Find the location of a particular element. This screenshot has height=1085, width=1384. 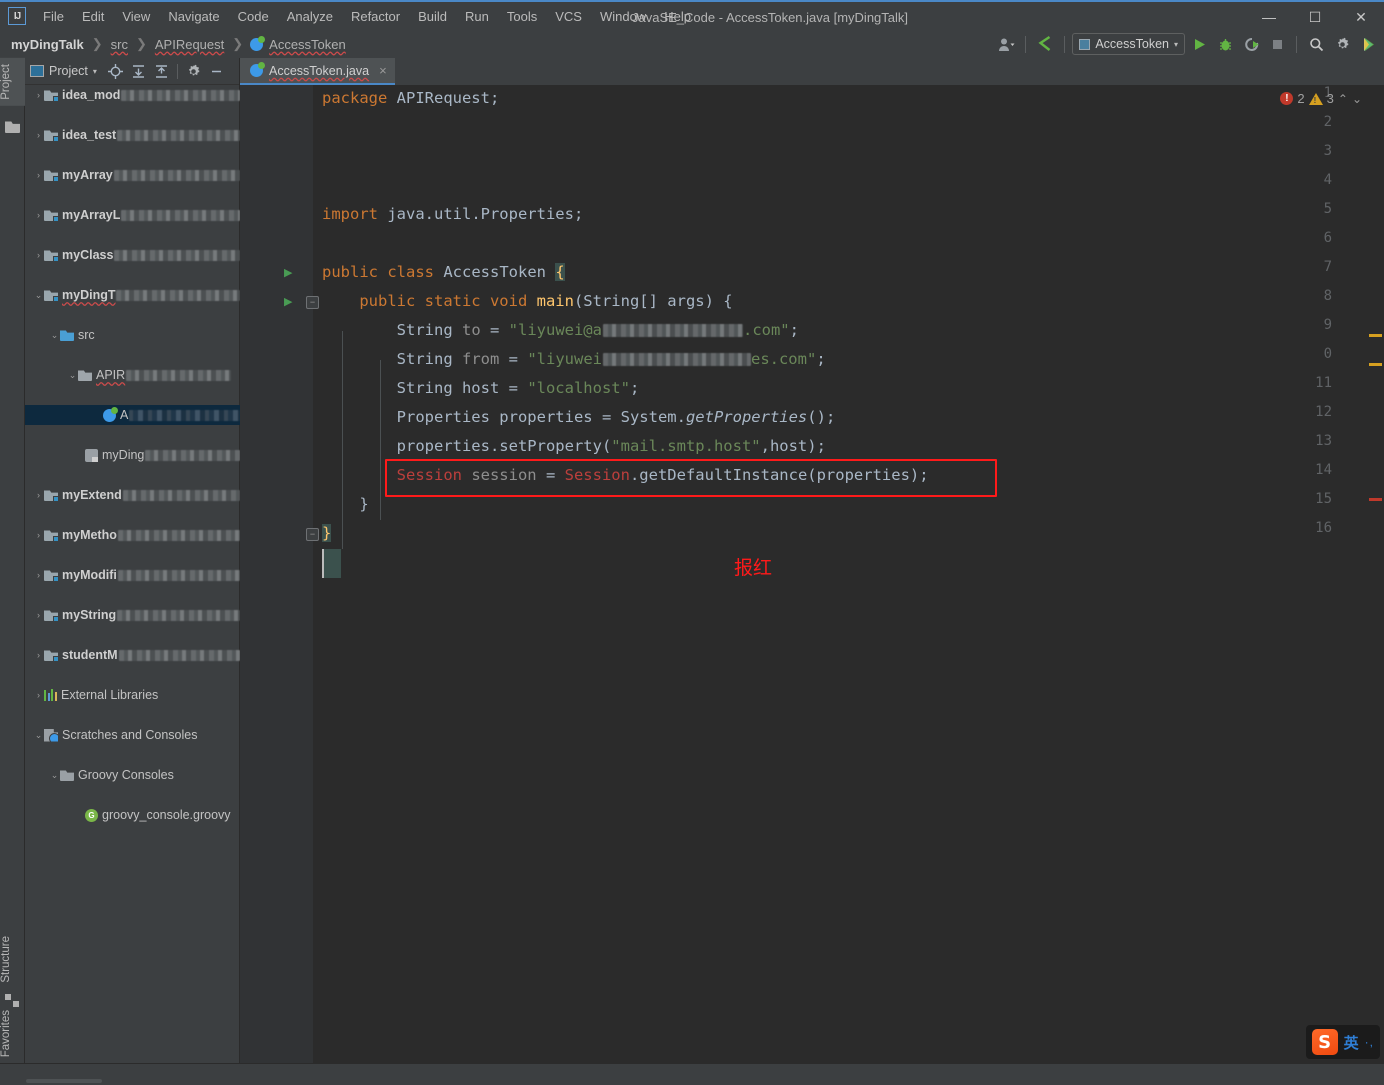

inspection-widget: ! 2 3 ⌃ ⌄ is located at coordinates (1321, 98).